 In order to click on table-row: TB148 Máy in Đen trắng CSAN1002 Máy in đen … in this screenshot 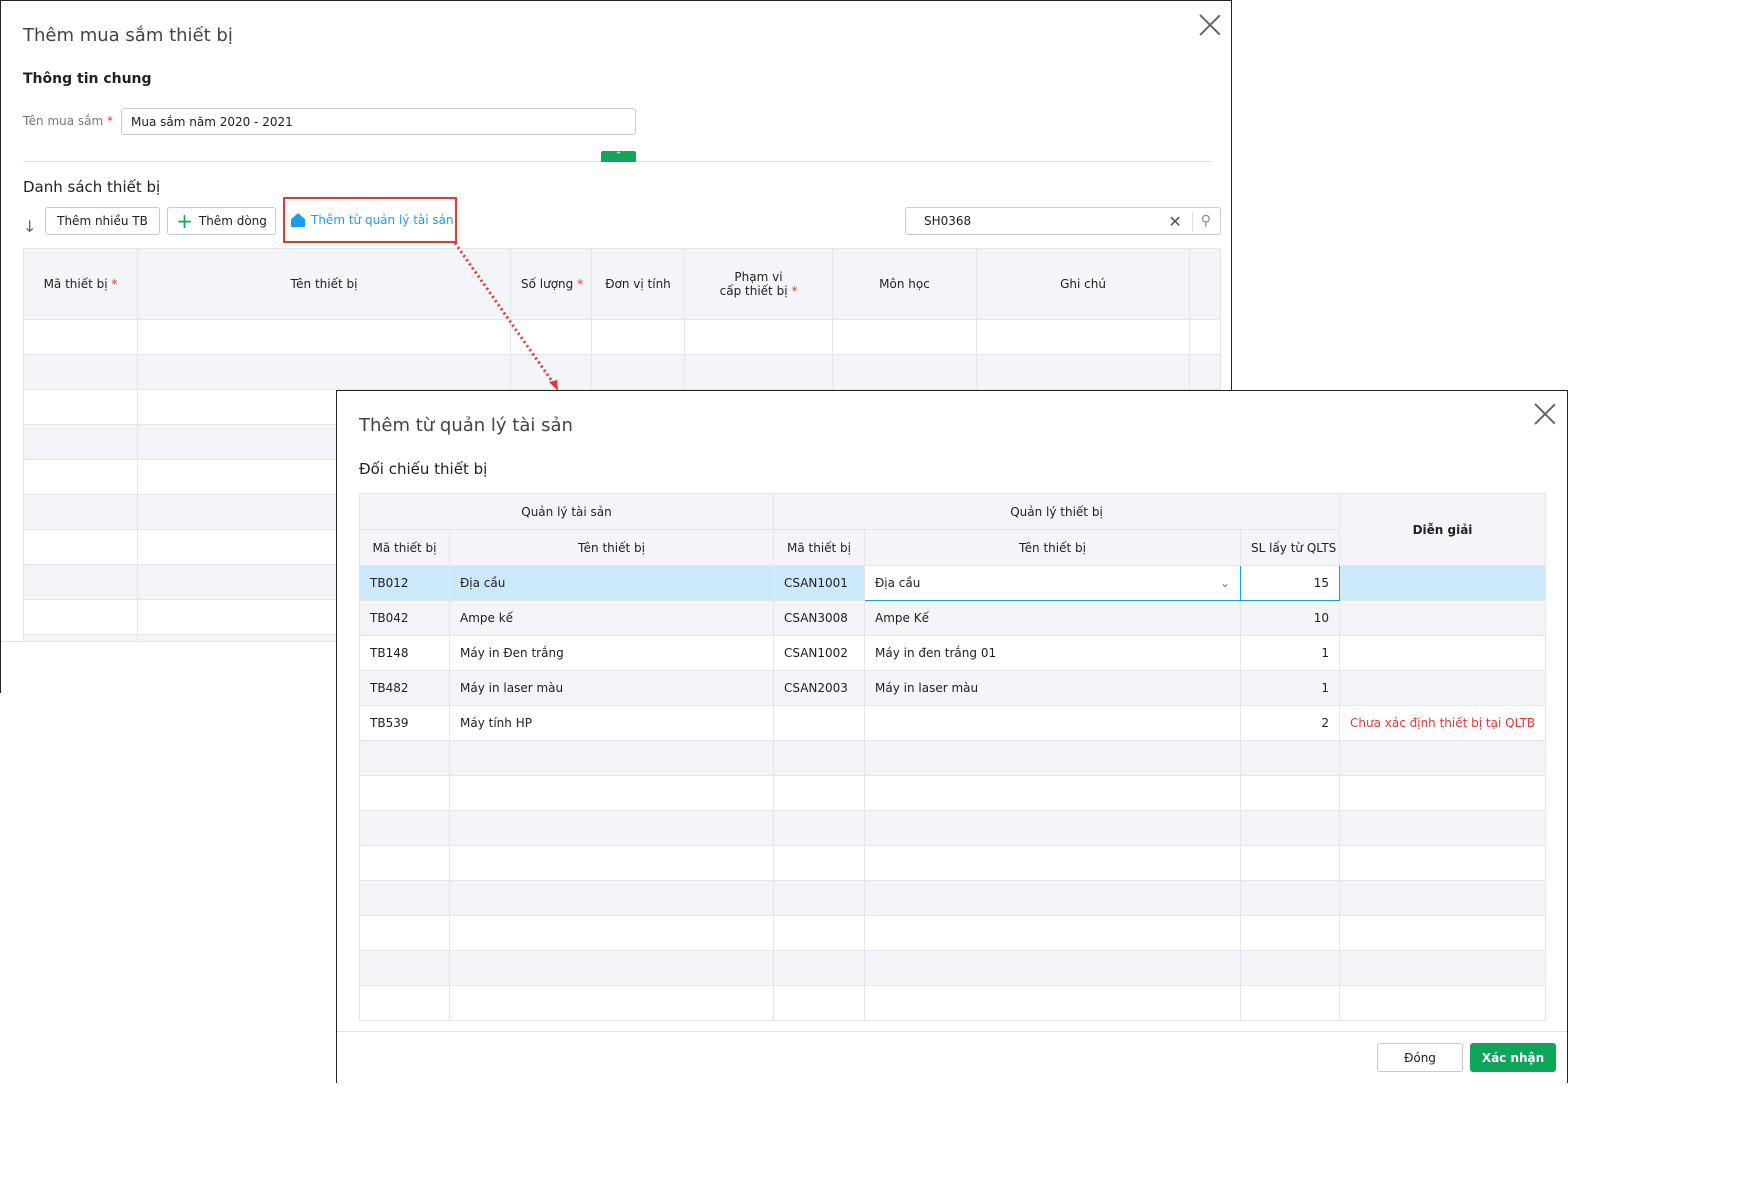, I will do `click(952, 653)`.